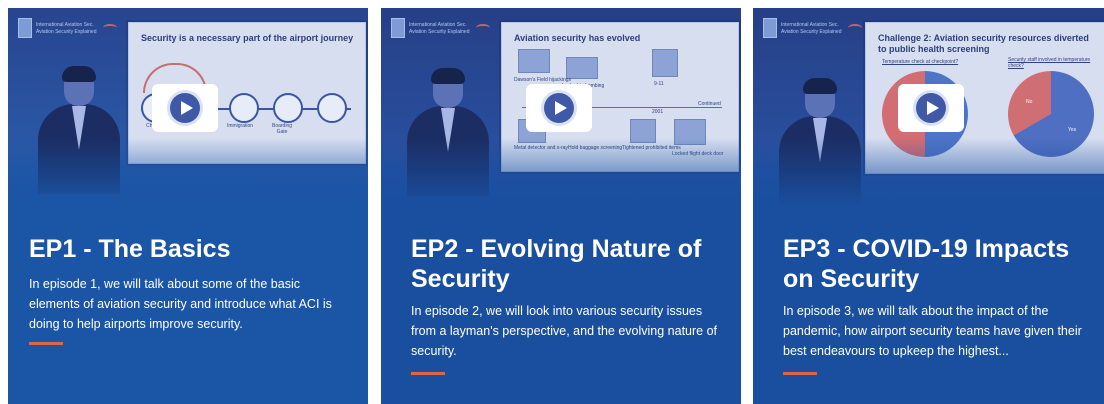  What do you see at coordinates (240, 126) in the screenshot?
I see `journey-label: Immigration` at bounding box center [240, 126].